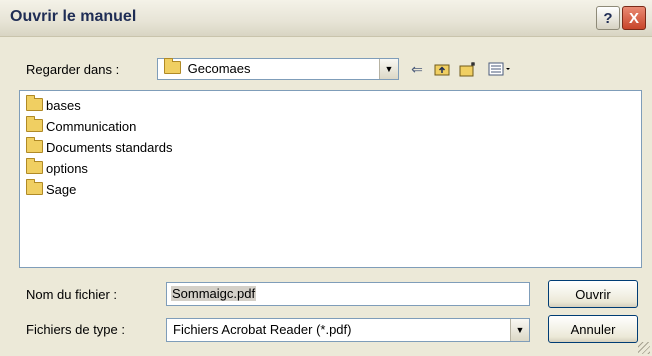 The image size is (652, 356). I want to click on cancel-button: Annuler, so click(593, 329).